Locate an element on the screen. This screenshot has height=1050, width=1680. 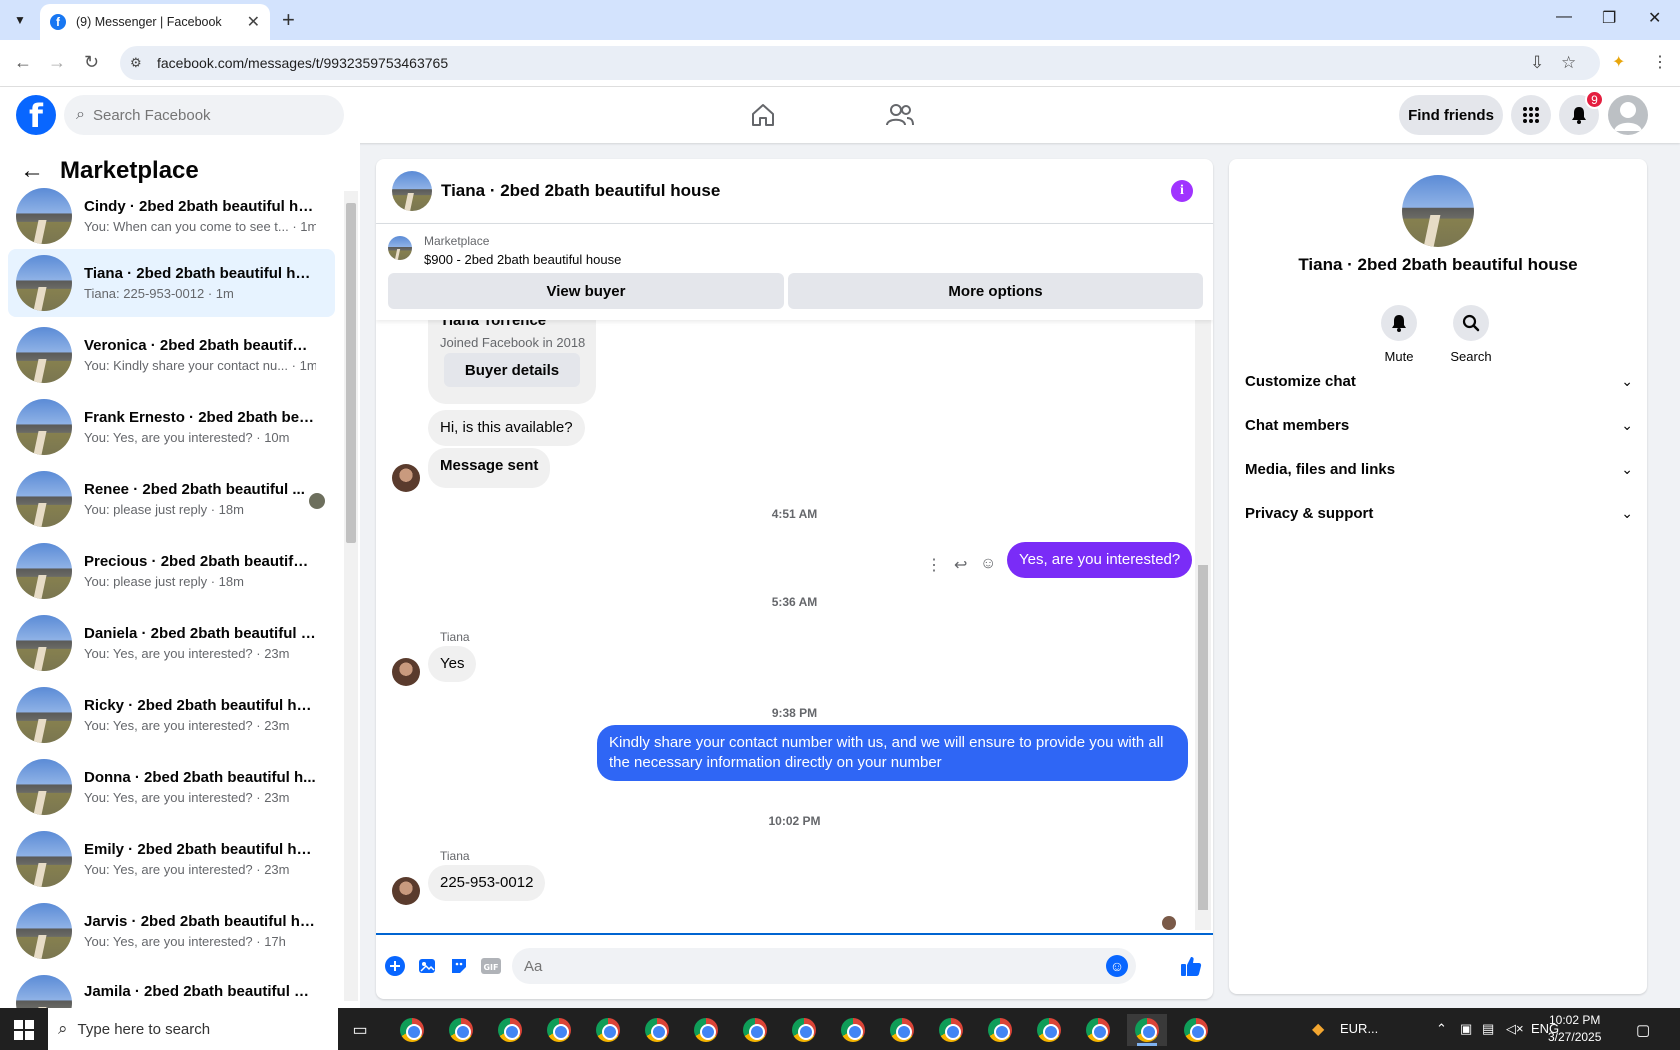
search-action: Search is located at coordinates (1471, 334).